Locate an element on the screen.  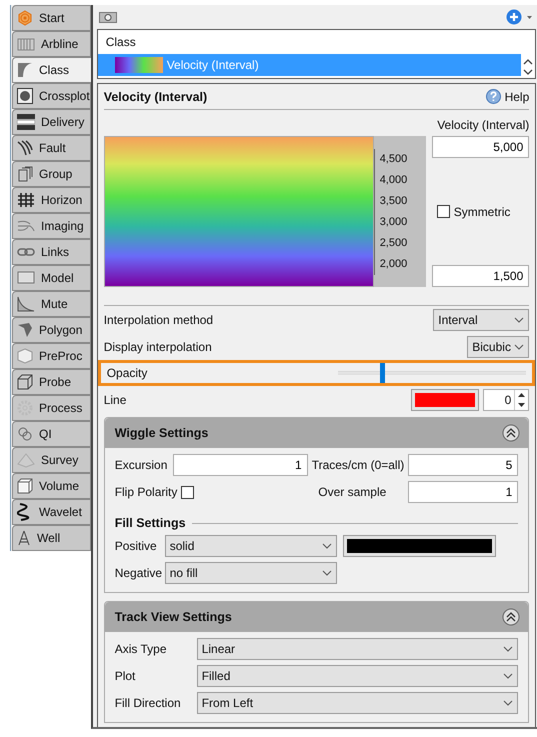
traces-field: 5 is located at coordinates (463, 465).